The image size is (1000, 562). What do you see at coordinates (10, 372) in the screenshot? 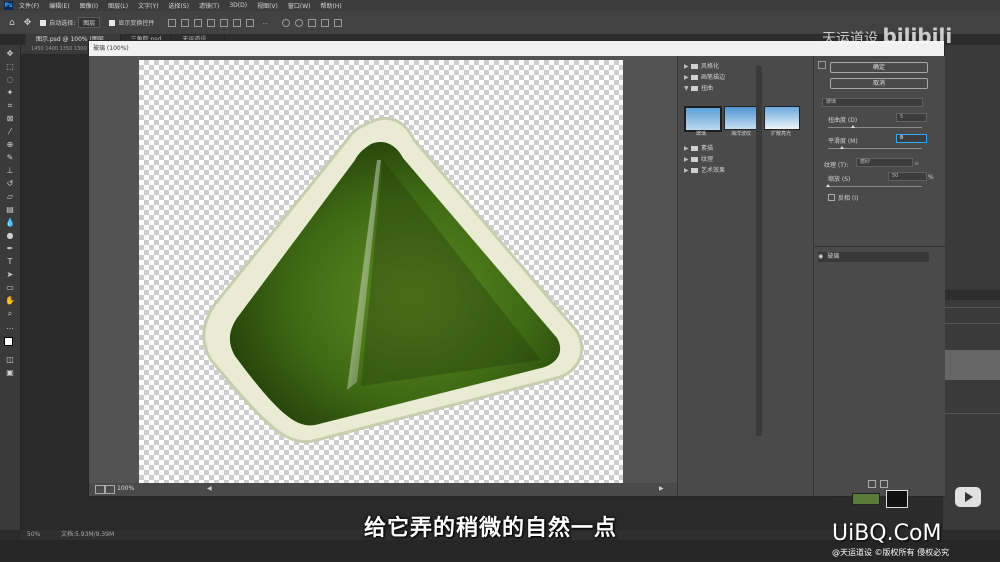
I see `screen-mode-icon: ▣` at bounding box center [10, 372].